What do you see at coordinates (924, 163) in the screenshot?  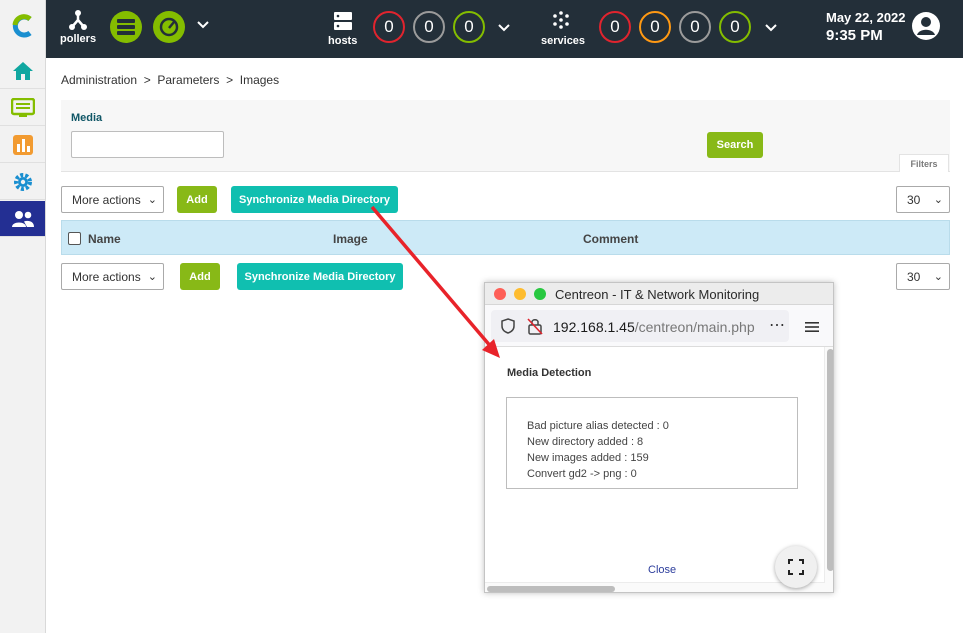 I see `filters-tab: Filters` at bounding box center [924, 163].